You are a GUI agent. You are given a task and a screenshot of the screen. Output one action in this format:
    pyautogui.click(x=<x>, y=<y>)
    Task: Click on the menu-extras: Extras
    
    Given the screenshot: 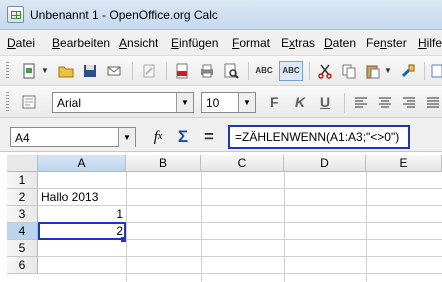 What is the action you would take?
    pyautogui.click(x=298, y=43)
    